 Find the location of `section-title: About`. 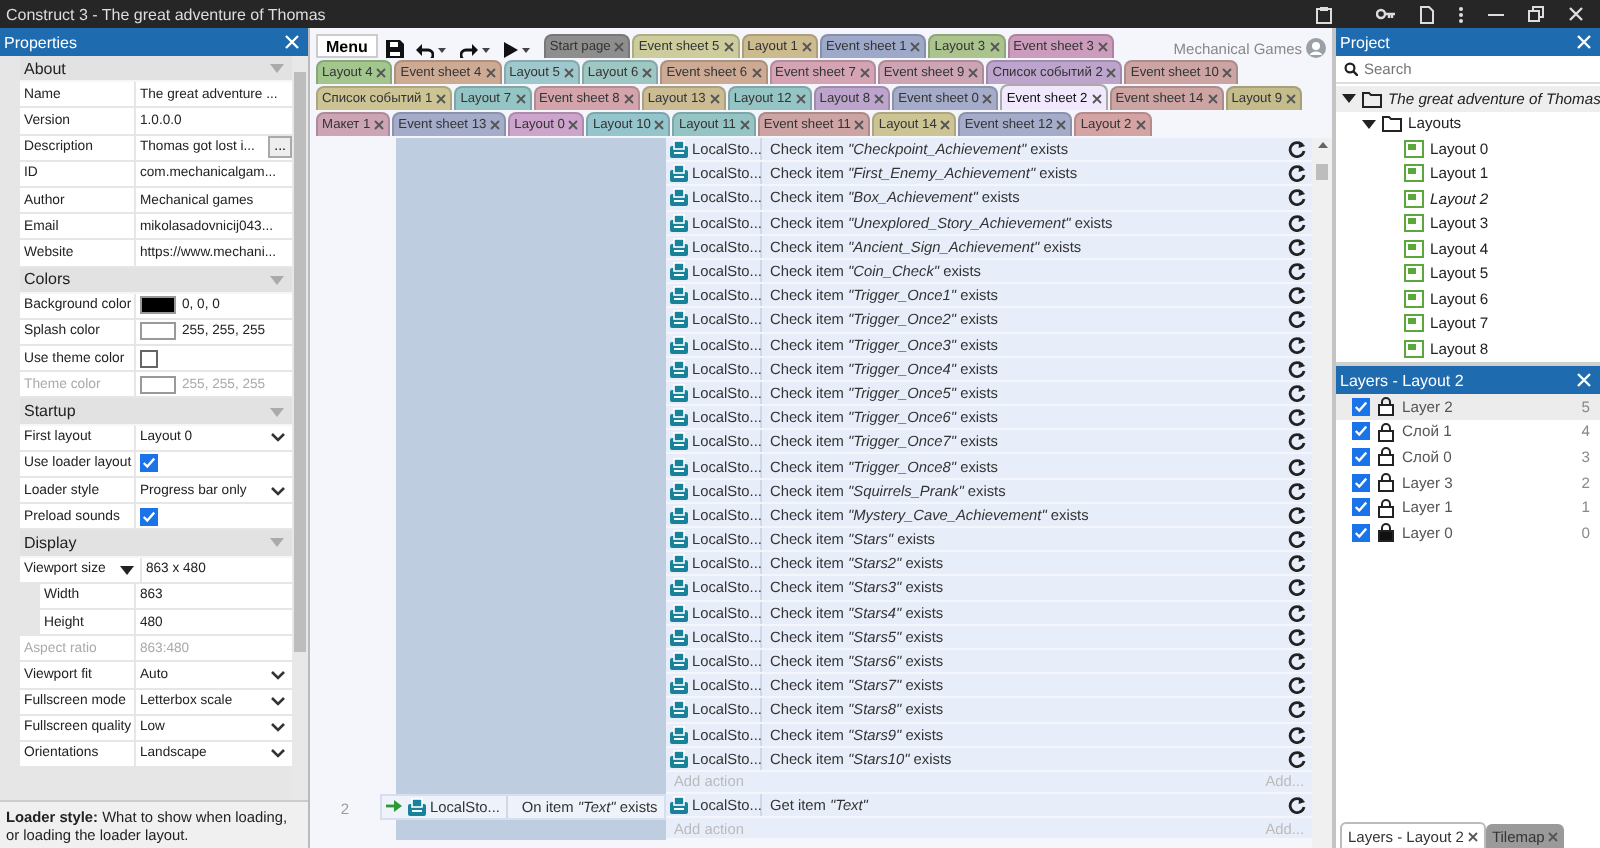

section-title: About is located at coordinates (45, 68).